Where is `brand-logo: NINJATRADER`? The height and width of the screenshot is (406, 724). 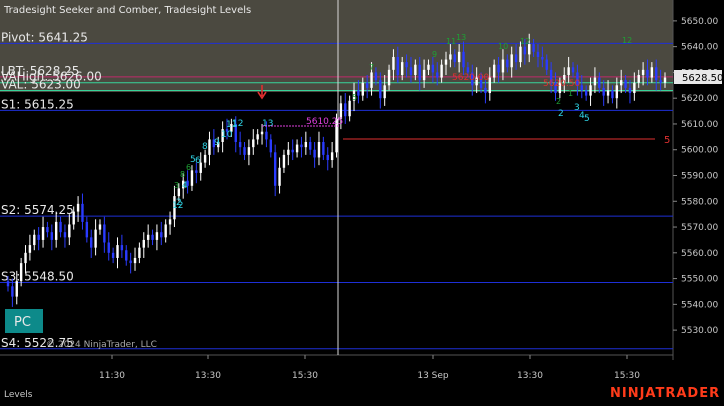 brand-logo: NINJATRADER is located at coordinates (665, 393).